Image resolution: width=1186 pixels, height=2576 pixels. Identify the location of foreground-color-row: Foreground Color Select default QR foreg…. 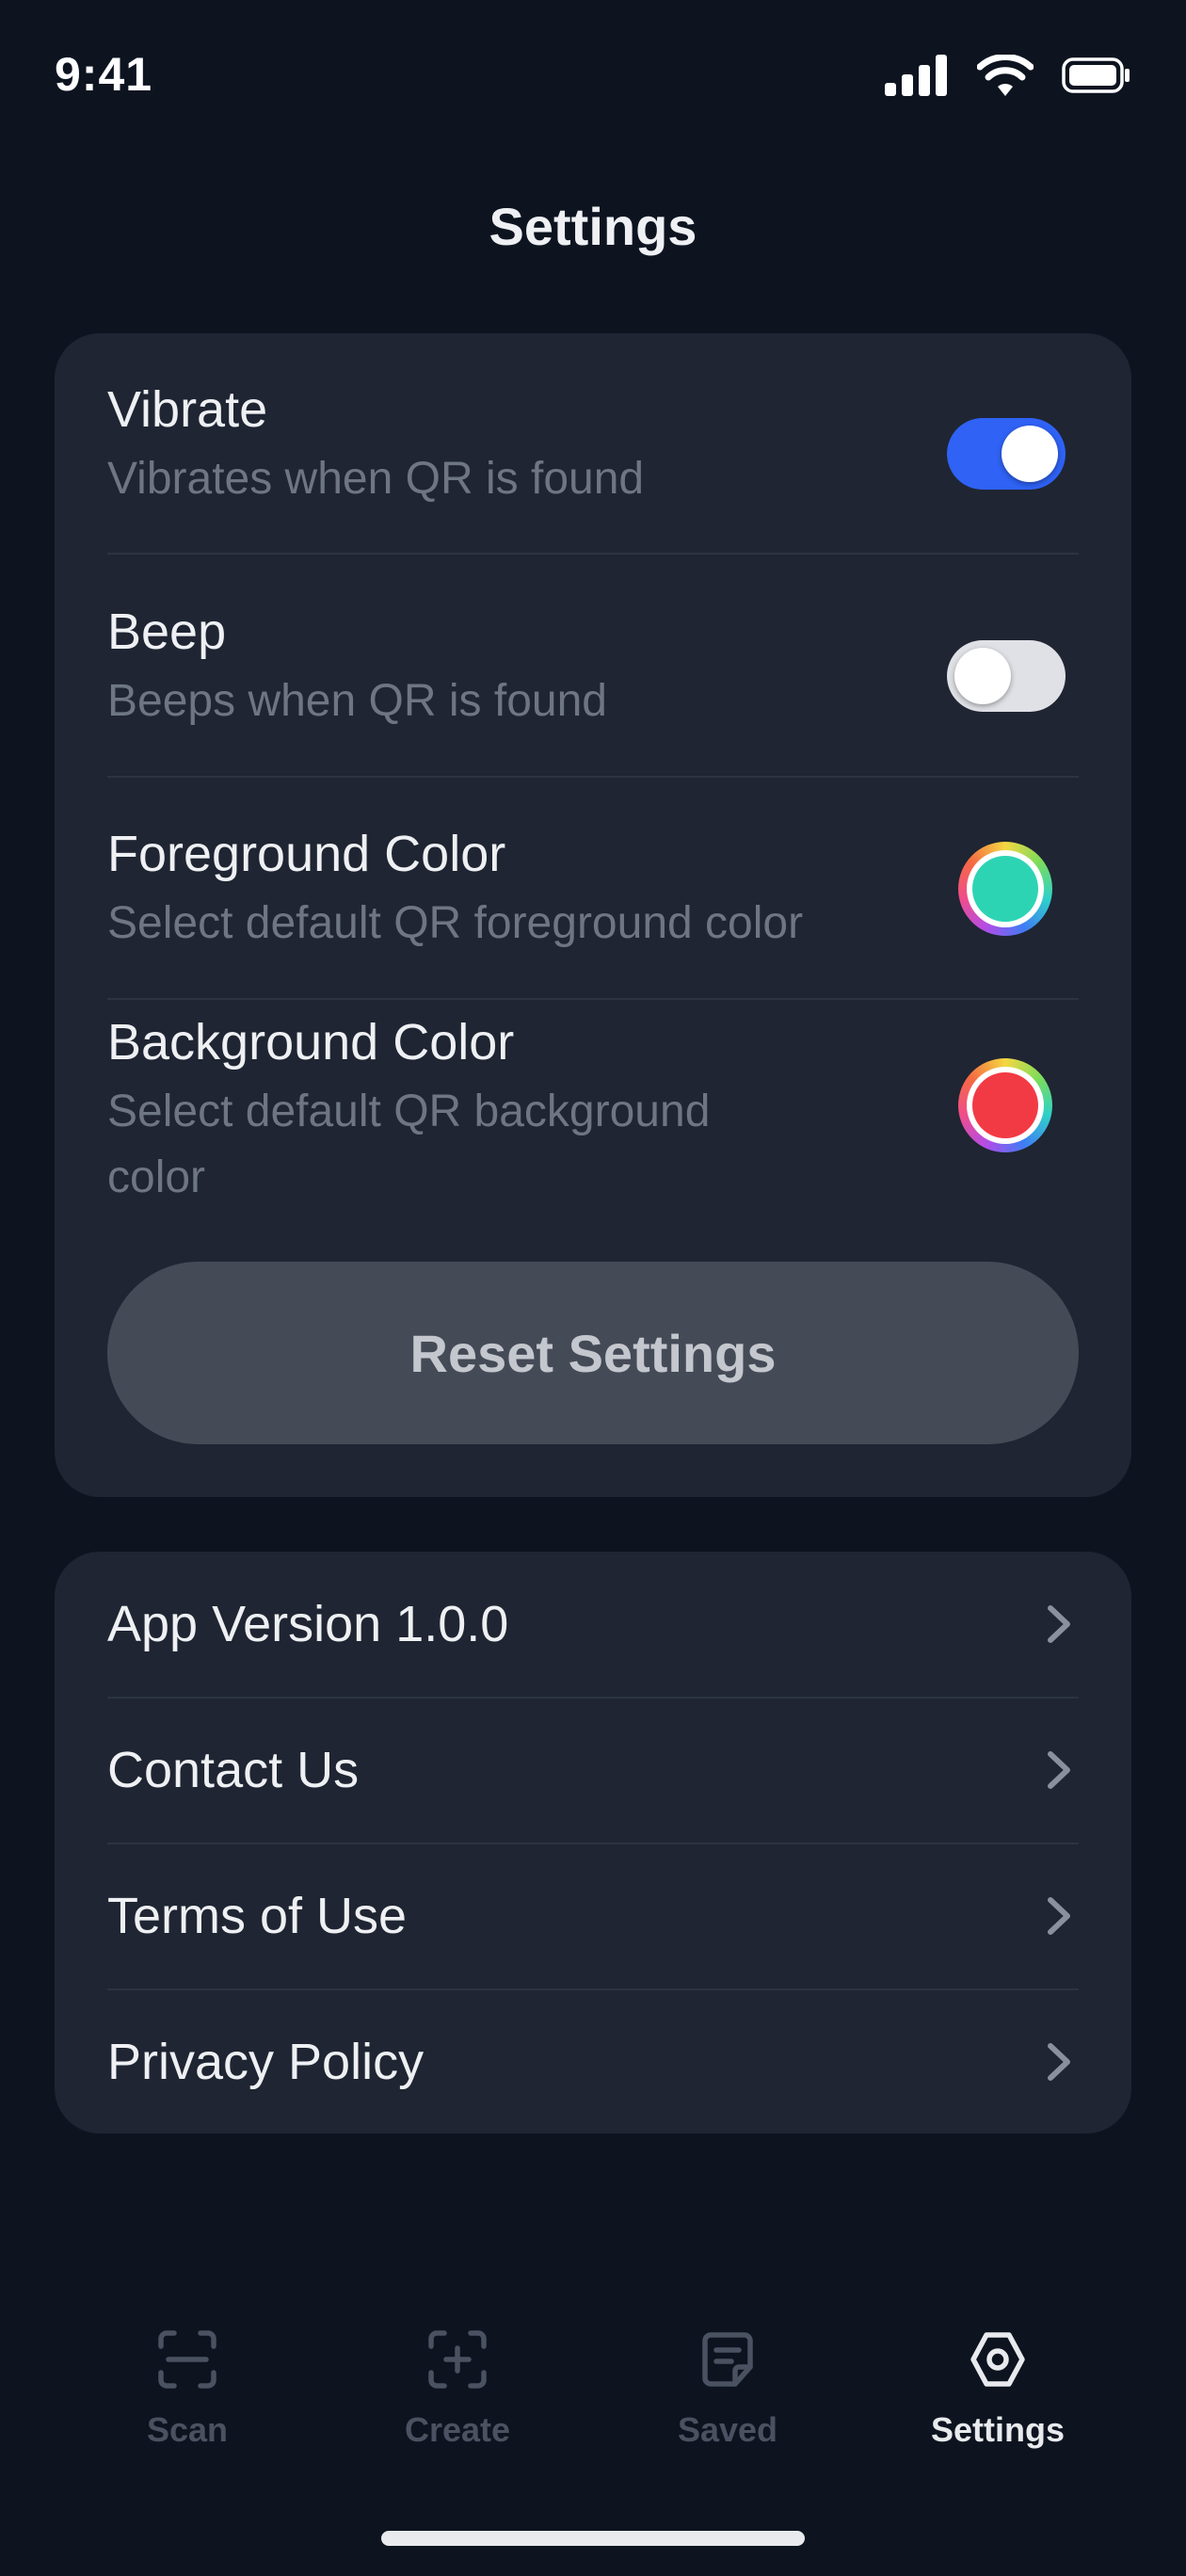
(593, 905).